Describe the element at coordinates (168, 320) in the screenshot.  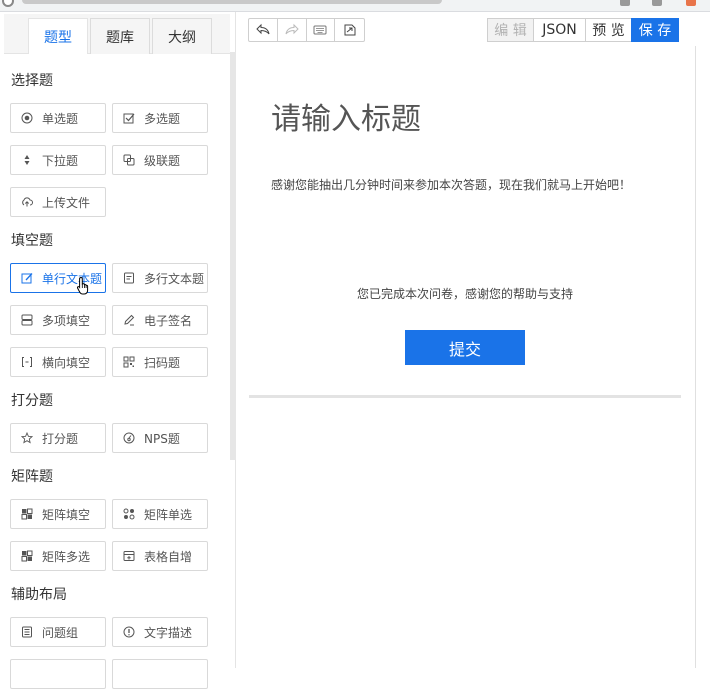
I see `signature-label: 电子签名` at that location.